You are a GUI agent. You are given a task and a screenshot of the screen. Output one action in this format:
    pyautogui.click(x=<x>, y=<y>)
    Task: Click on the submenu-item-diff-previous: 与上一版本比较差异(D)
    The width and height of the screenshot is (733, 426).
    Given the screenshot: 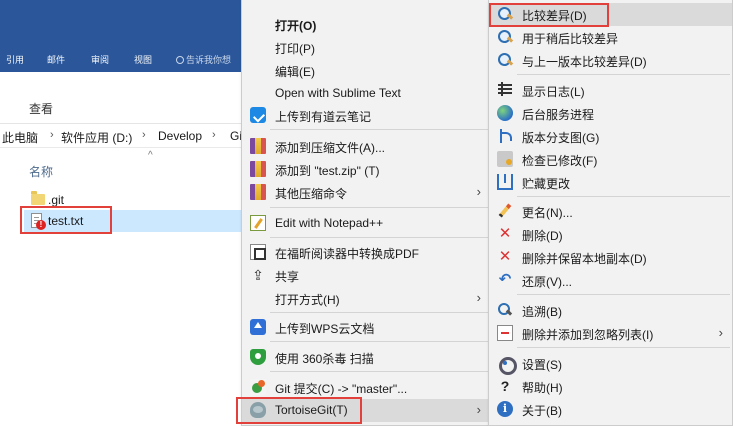 What is the action you would take?
    pyautogui.click(x=610, y=60)
    